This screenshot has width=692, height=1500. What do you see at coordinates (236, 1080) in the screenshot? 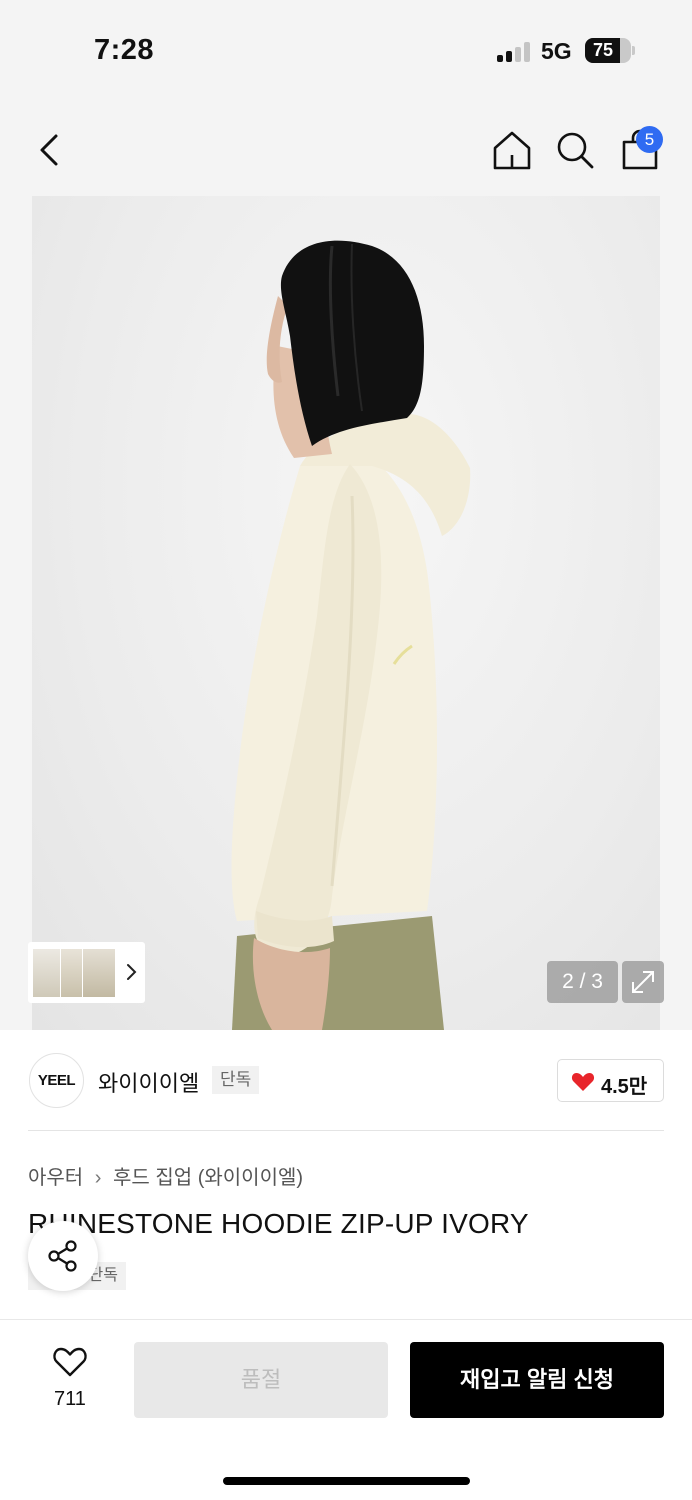
I see `exclusive-badge: 단독` at bounding box center [236, 1080].